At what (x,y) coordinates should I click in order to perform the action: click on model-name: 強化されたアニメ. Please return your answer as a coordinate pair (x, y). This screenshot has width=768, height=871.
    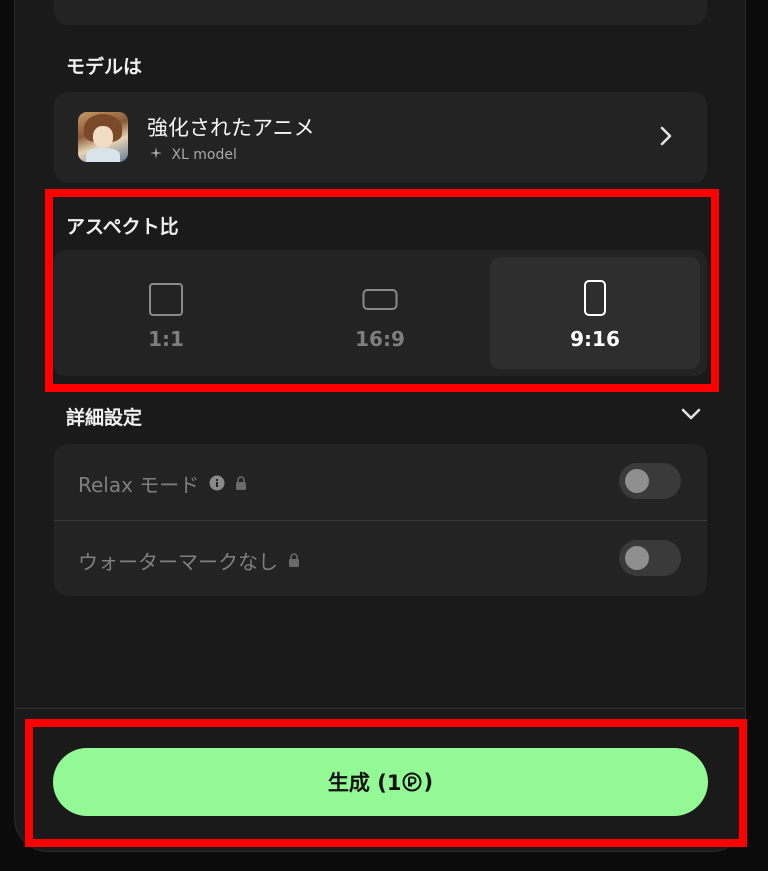
    Looking at the image, I should click on (231, 128).